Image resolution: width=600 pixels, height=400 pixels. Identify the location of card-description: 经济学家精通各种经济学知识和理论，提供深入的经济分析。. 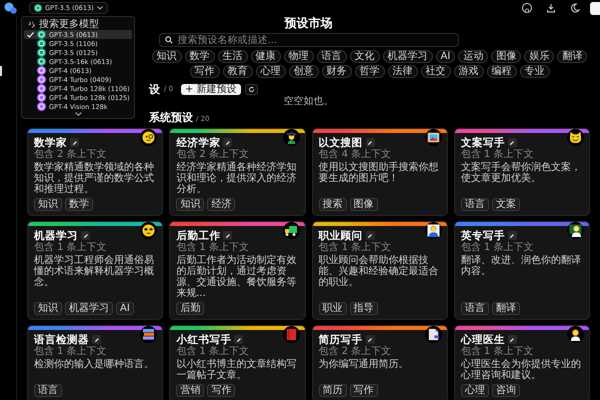
(237, 178).